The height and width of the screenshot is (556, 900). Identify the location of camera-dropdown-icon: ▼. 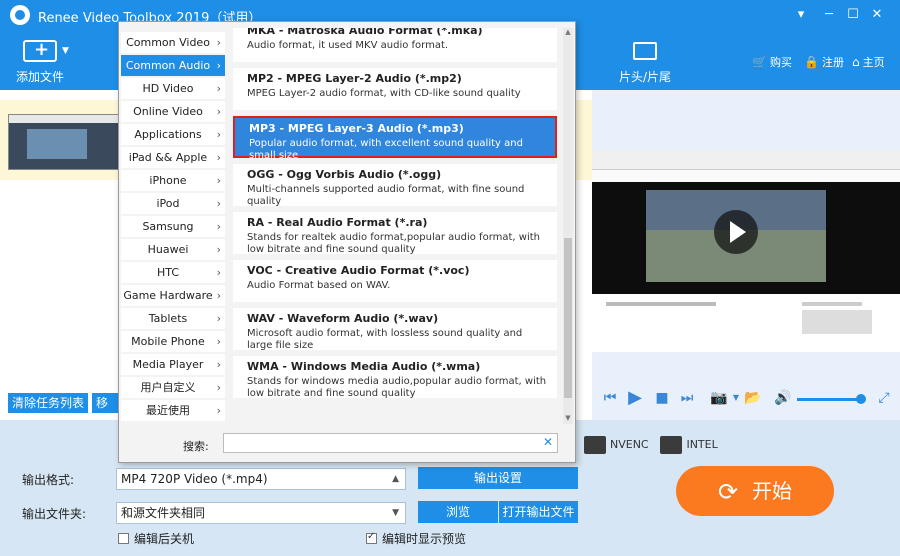
(736, 398).